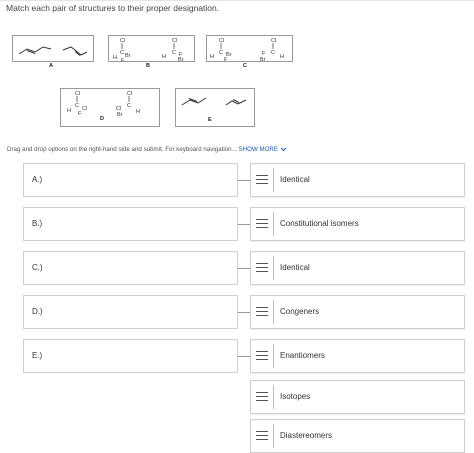 The height and width of the screenshot is (453, 474). Describe the element at coordinates (357, 268) in the screenshot. I see `option-card-identical-2: Identical` at that location.